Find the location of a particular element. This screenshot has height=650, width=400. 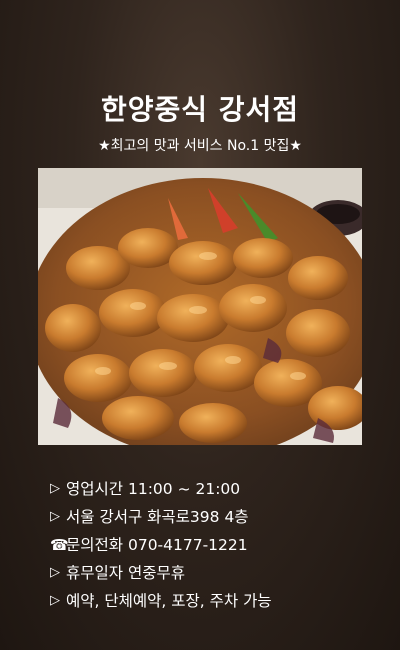

business-hours-row: ▷ 영업시간 11:00 ~ 21:00 is located at coordinates (215, 489).